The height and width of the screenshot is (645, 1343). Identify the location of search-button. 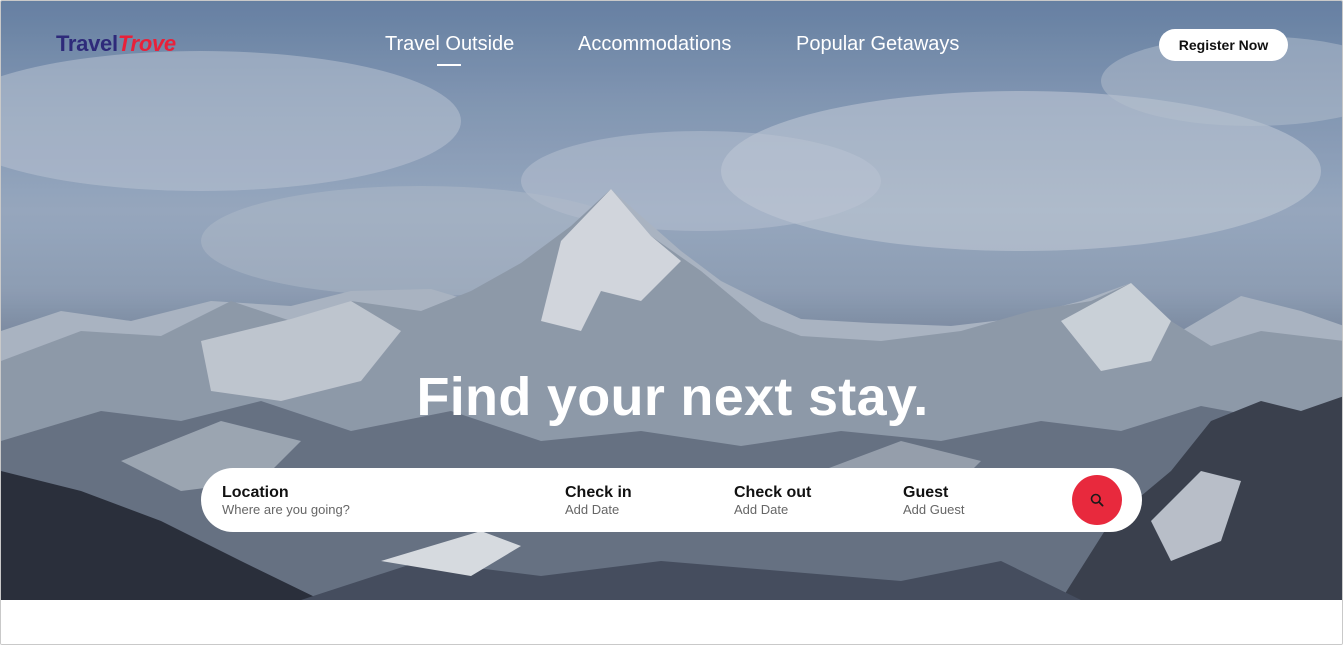
(1097, 500).